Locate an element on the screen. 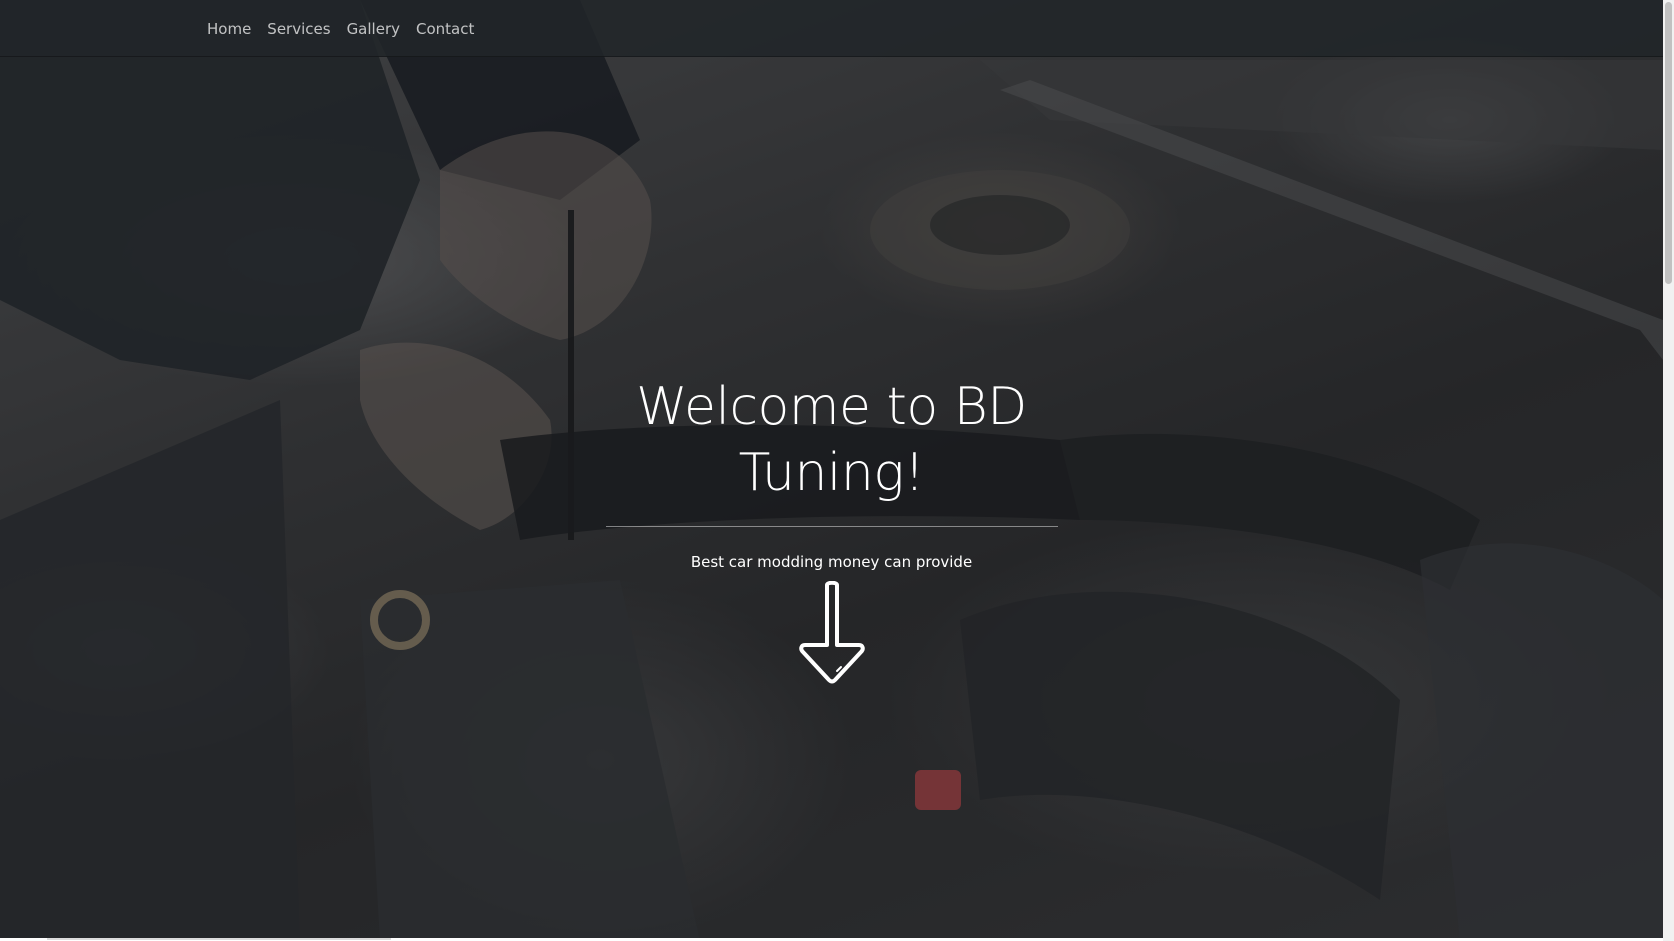 This screenshot has width=1674, height=941. scroll-down-button is located at coordinates (832, 632).